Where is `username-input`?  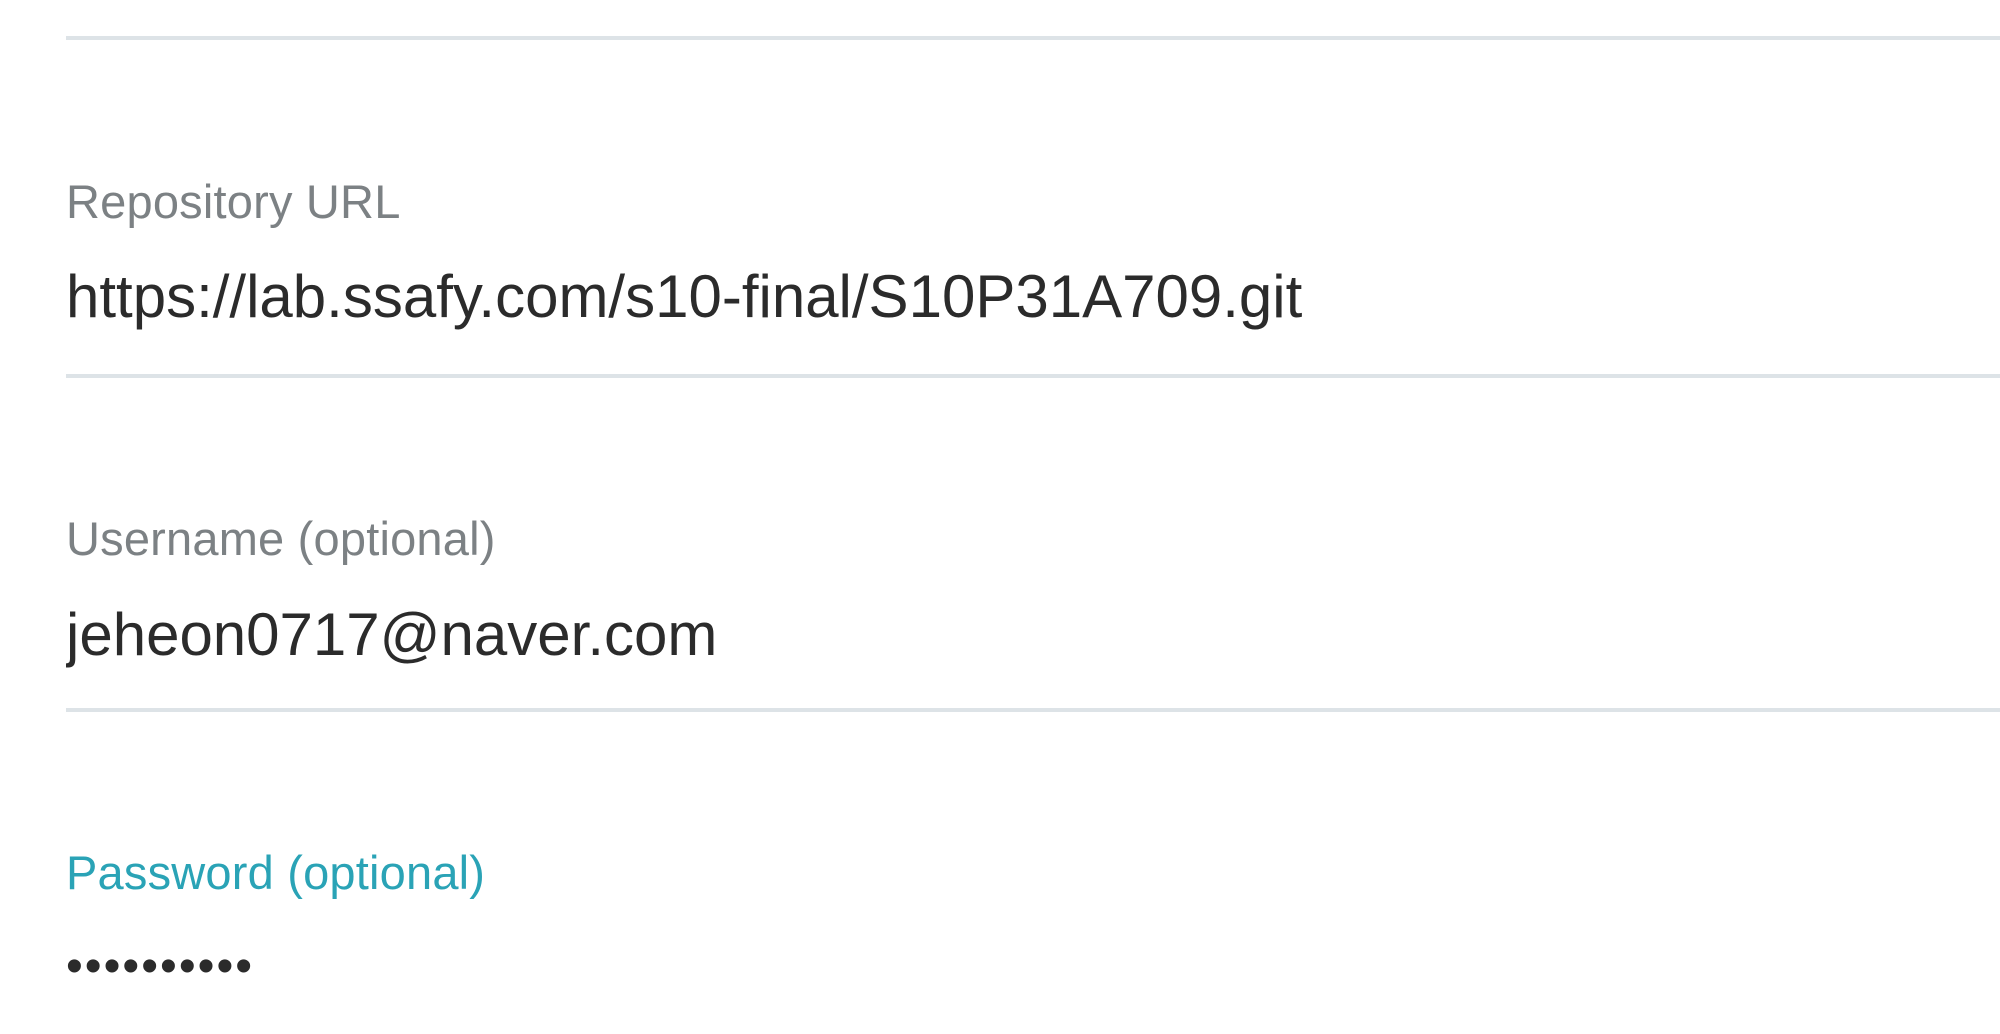
username-input is located at coordinates (1031, 635).